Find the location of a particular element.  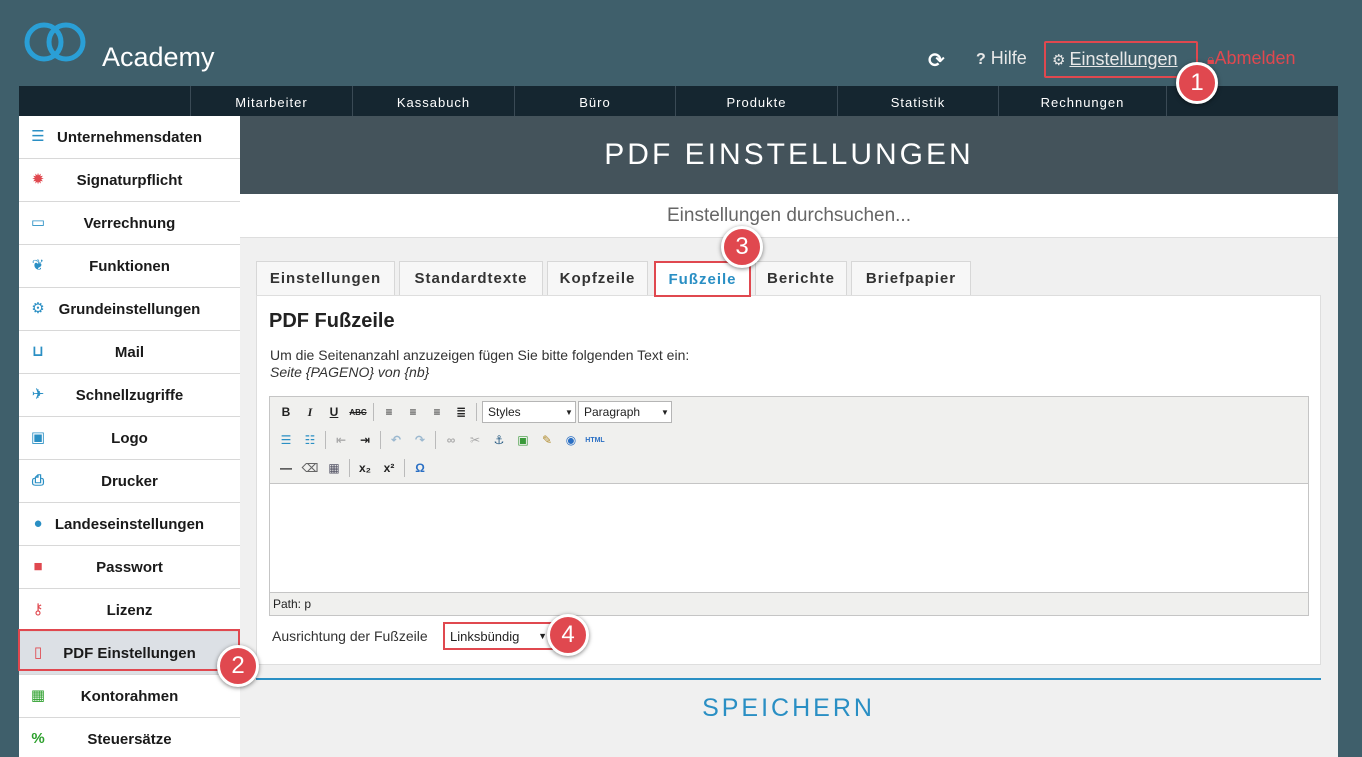

strikethrough-icon: ABC is located at coordinates (358, 412).